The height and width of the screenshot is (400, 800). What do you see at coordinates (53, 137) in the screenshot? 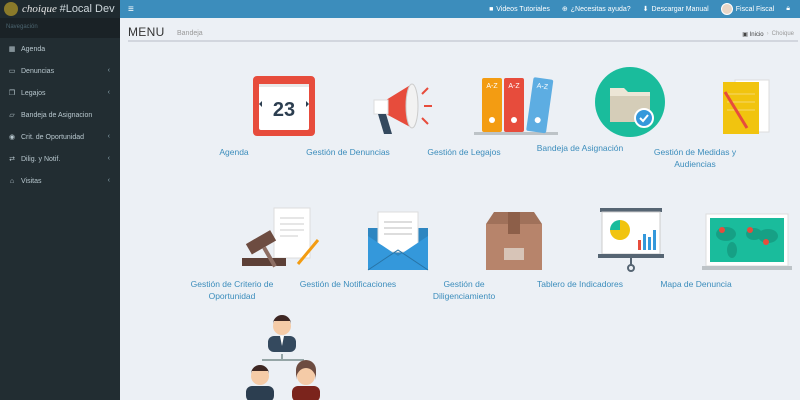
I see `sidebar-item-label: Crit. de Oportunidad` at bounding box center [53, 137].